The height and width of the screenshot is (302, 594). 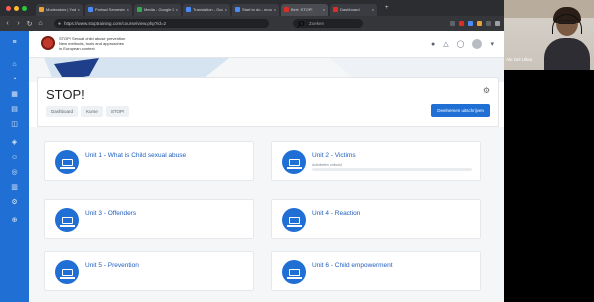 What do you see at coordinates (460, 110) in the screenshot?
I see `enrol-button: Deelnemen uitschrijven` at bounding box center [460, 110].